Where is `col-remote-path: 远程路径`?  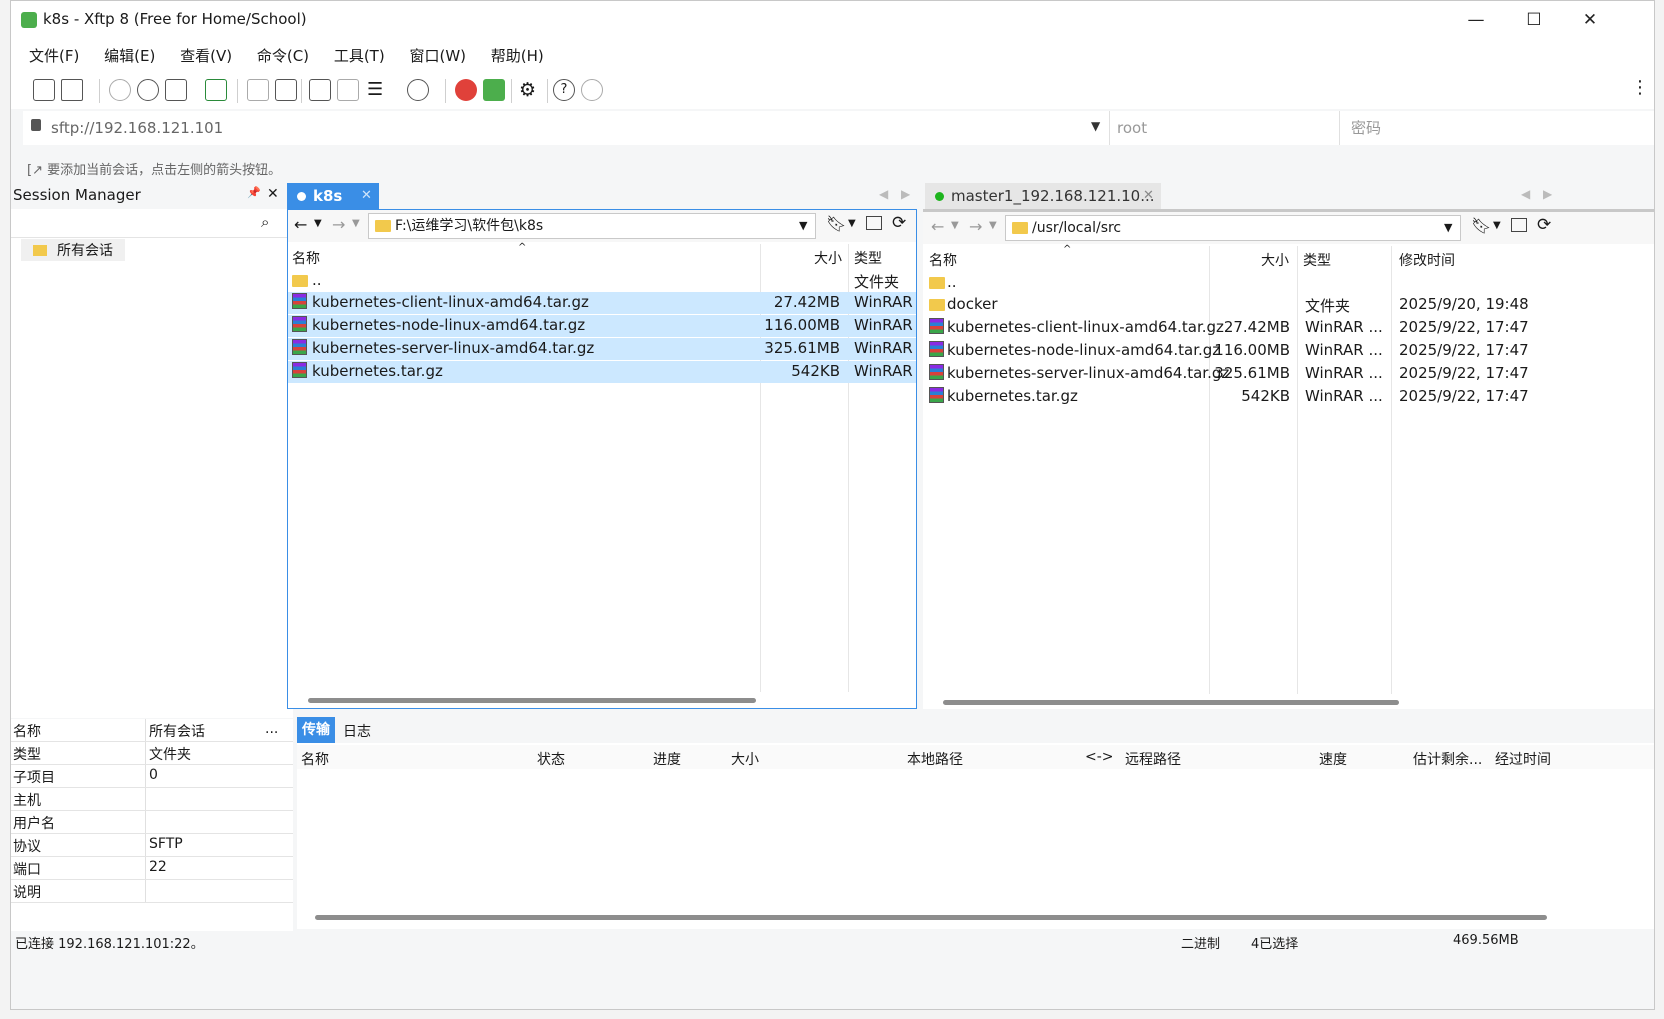
col-remote-path: 远程路径 is located at coordinates (1153, 759).